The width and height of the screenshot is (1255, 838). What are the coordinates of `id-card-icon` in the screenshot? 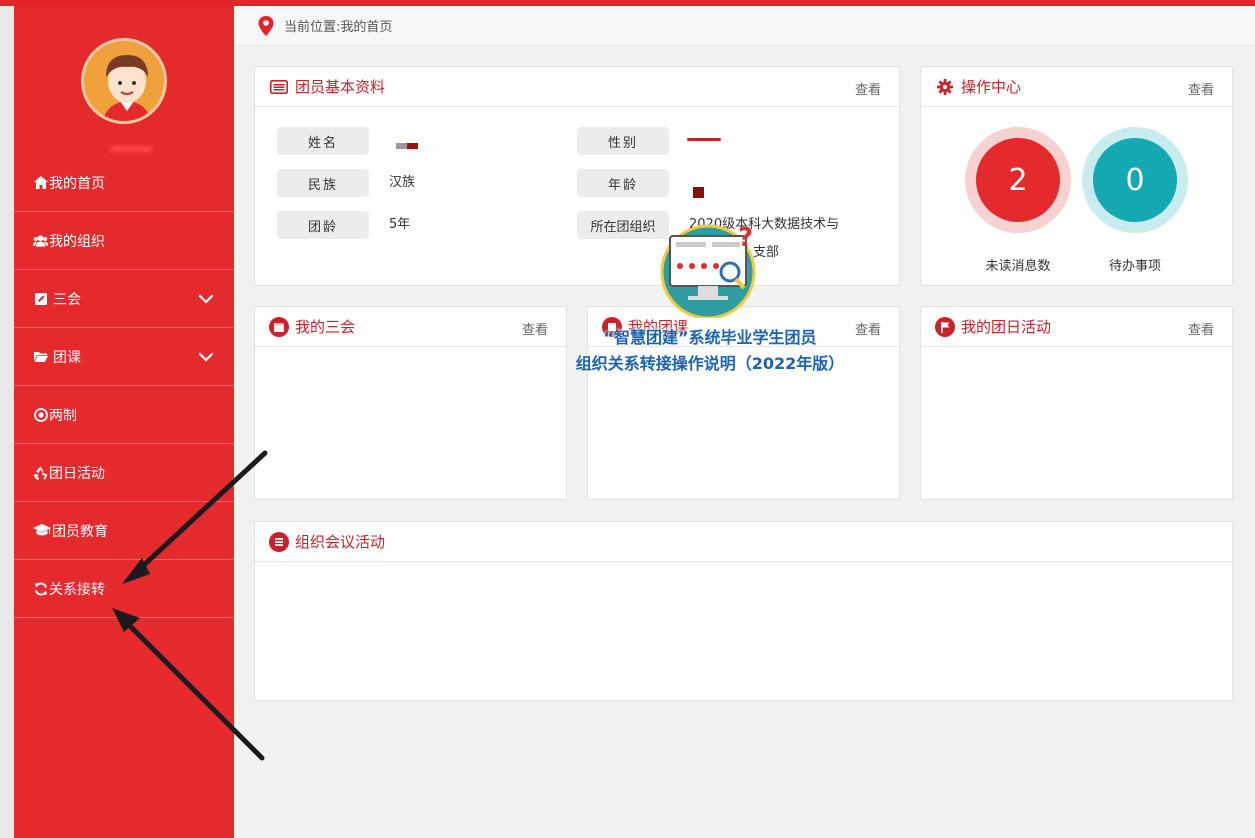 It's located at (279, 87).